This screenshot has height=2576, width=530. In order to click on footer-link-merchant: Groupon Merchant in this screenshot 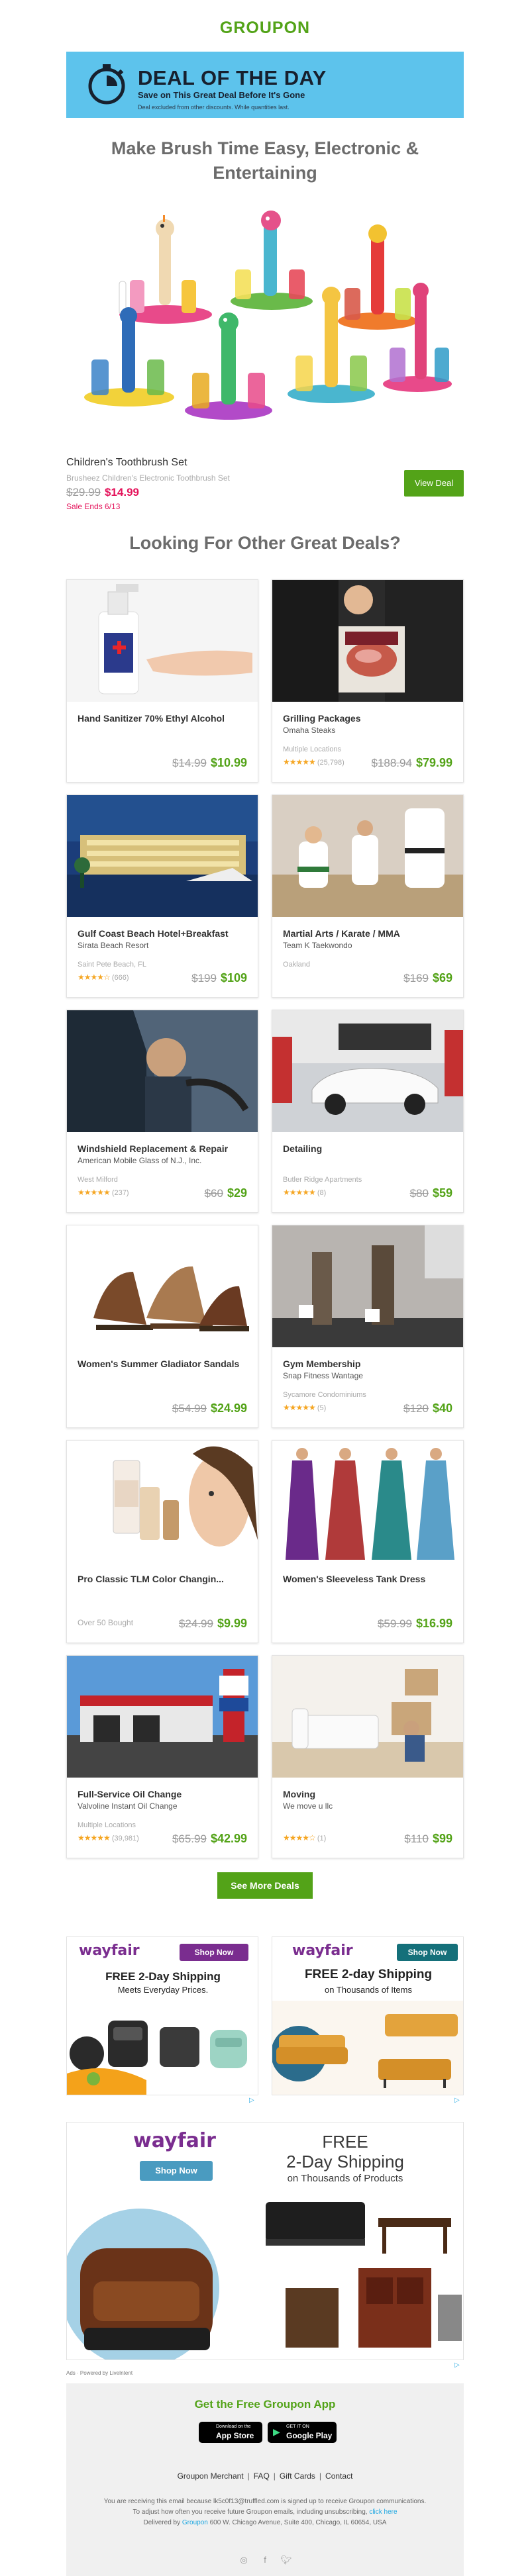, I will do `click(211, 2476)`.